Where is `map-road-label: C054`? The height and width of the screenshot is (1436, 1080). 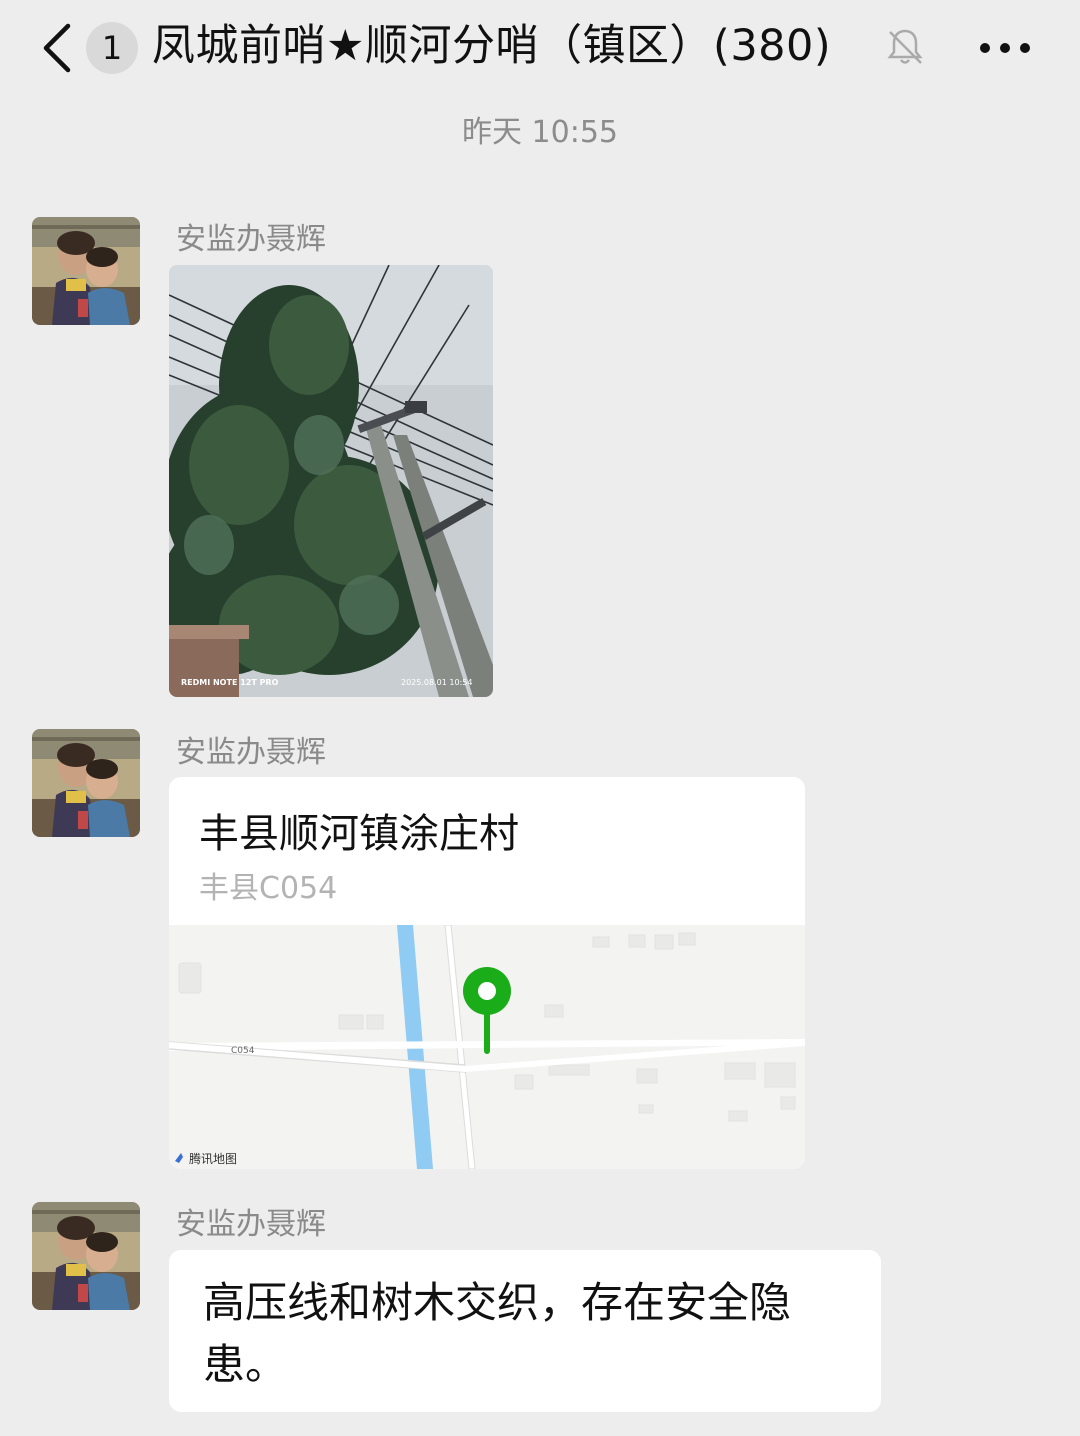 map-road-label: C054 is located at coordinates (243, 1051).